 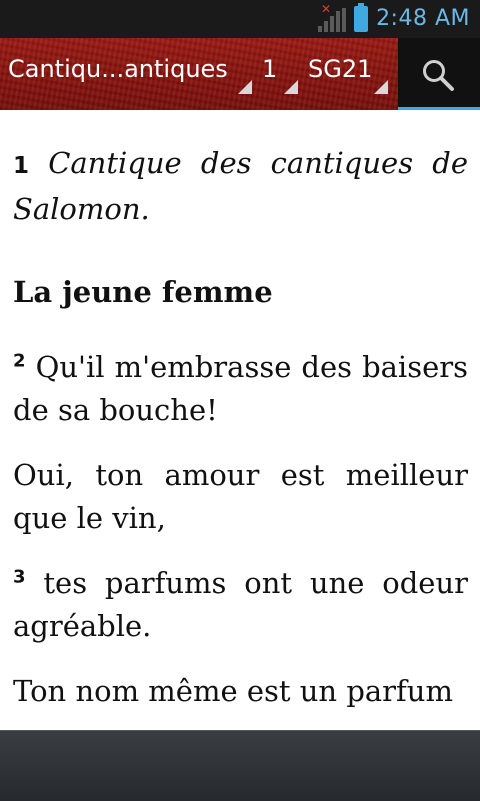 I want to click on version-selector-label: SG21, so click(x=340, y=69).